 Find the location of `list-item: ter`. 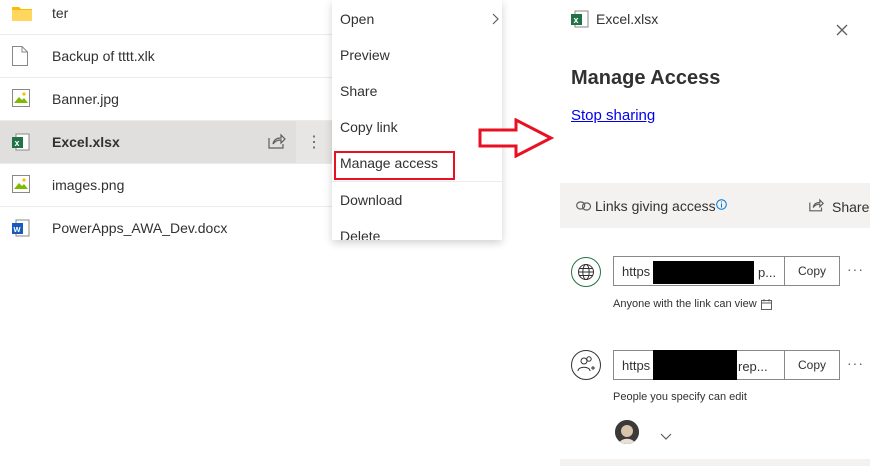

list-item: ter is located at coordinates (166, 17).